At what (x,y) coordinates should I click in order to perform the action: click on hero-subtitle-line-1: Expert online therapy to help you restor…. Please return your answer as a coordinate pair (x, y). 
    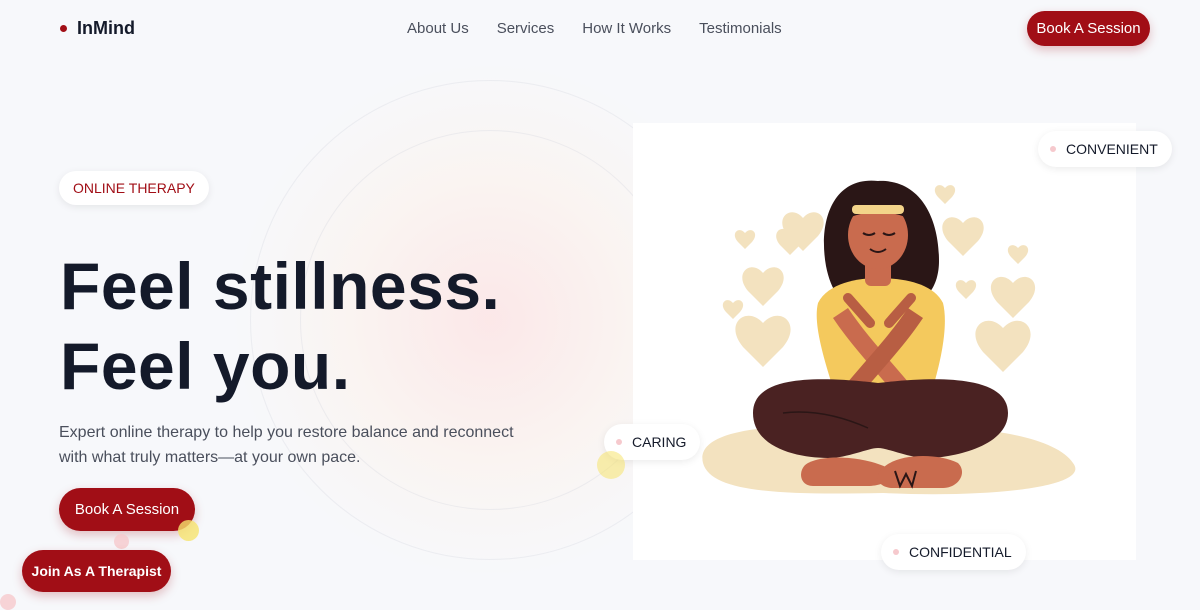
    Looking at the image, I should click on (286, 432).